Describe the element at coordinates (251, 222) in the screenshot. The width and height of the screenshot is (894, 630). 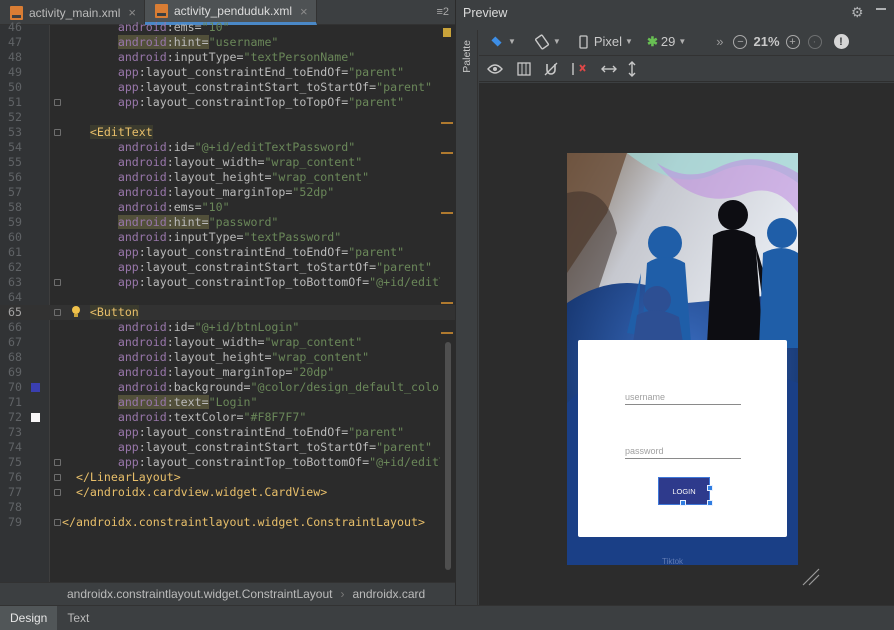
I see `code-text: android:hint="password"` at that location.